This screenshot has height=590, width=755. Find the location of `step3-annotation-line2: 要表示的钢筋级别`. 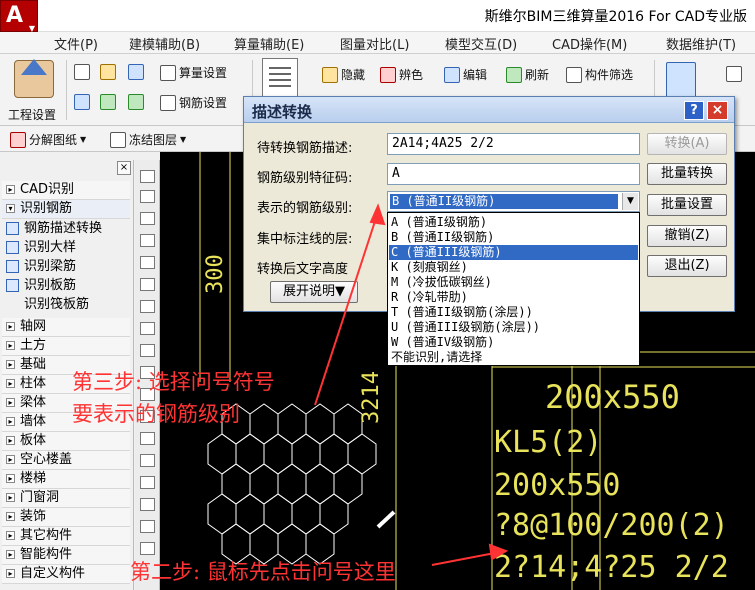

step3-annotation-line2: 要表示的钢筋级别 is located at coordinates (156, 414).